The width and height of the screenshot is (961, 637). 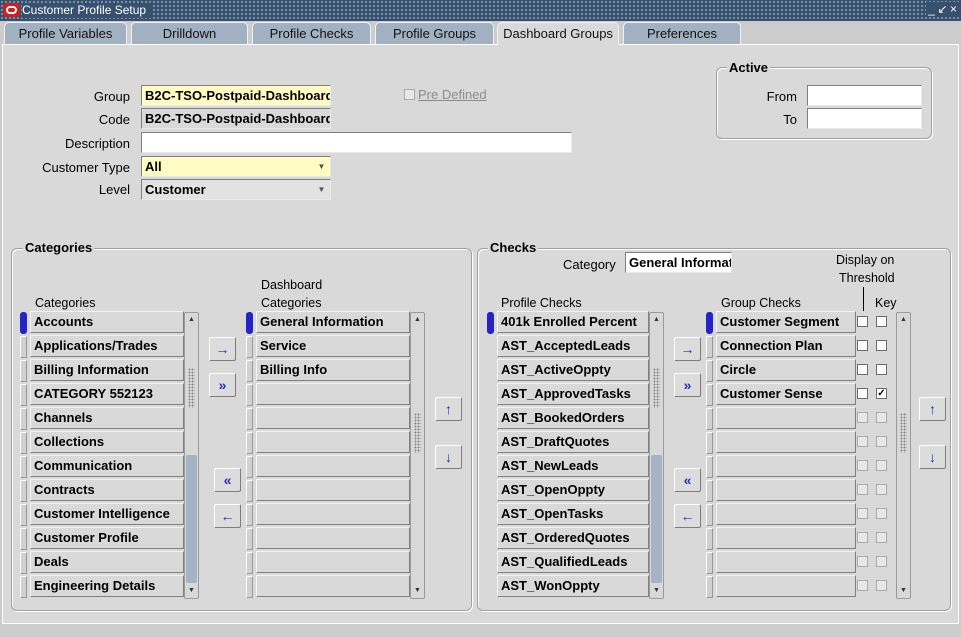 I want to click on from-date-field, so click(x=864, y=95).